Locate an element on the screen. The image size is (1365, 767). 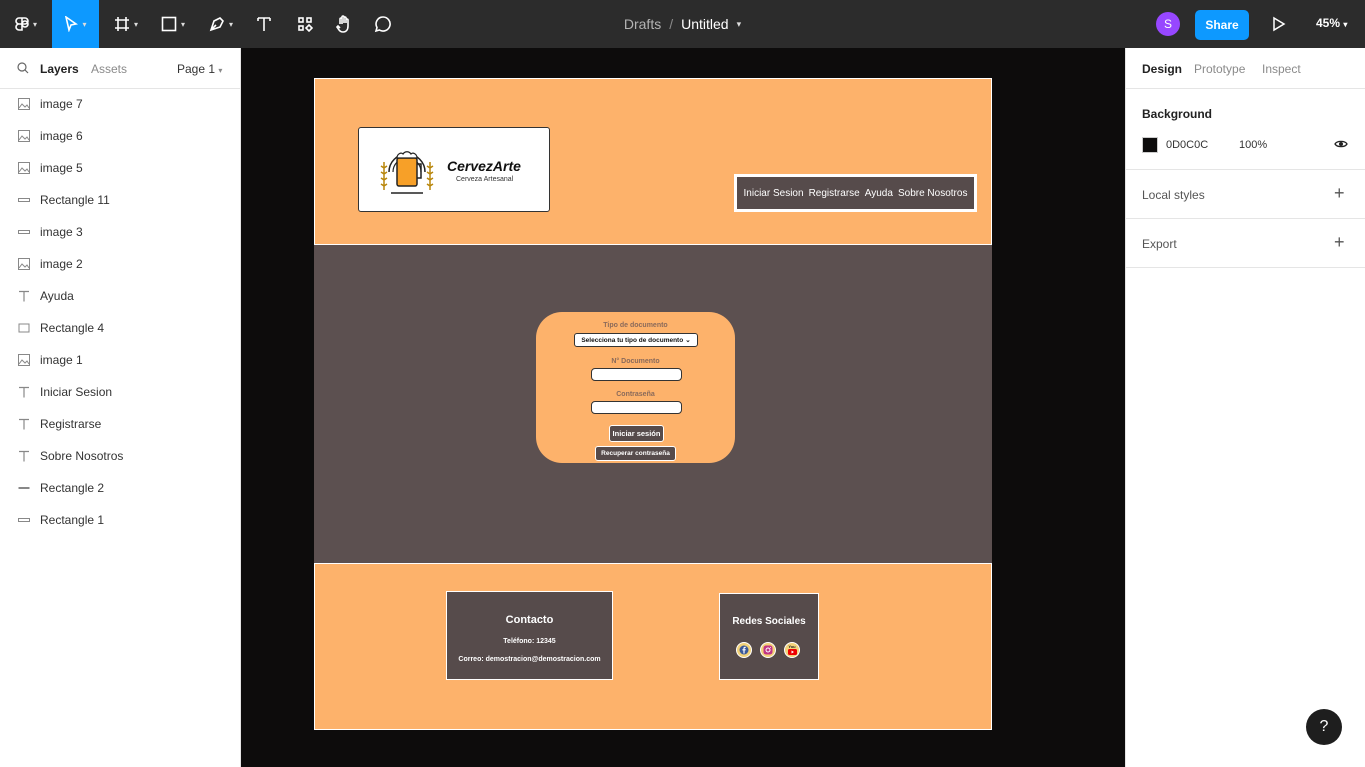
move-tool-button: ▾ is located at coordinates (75, 24).